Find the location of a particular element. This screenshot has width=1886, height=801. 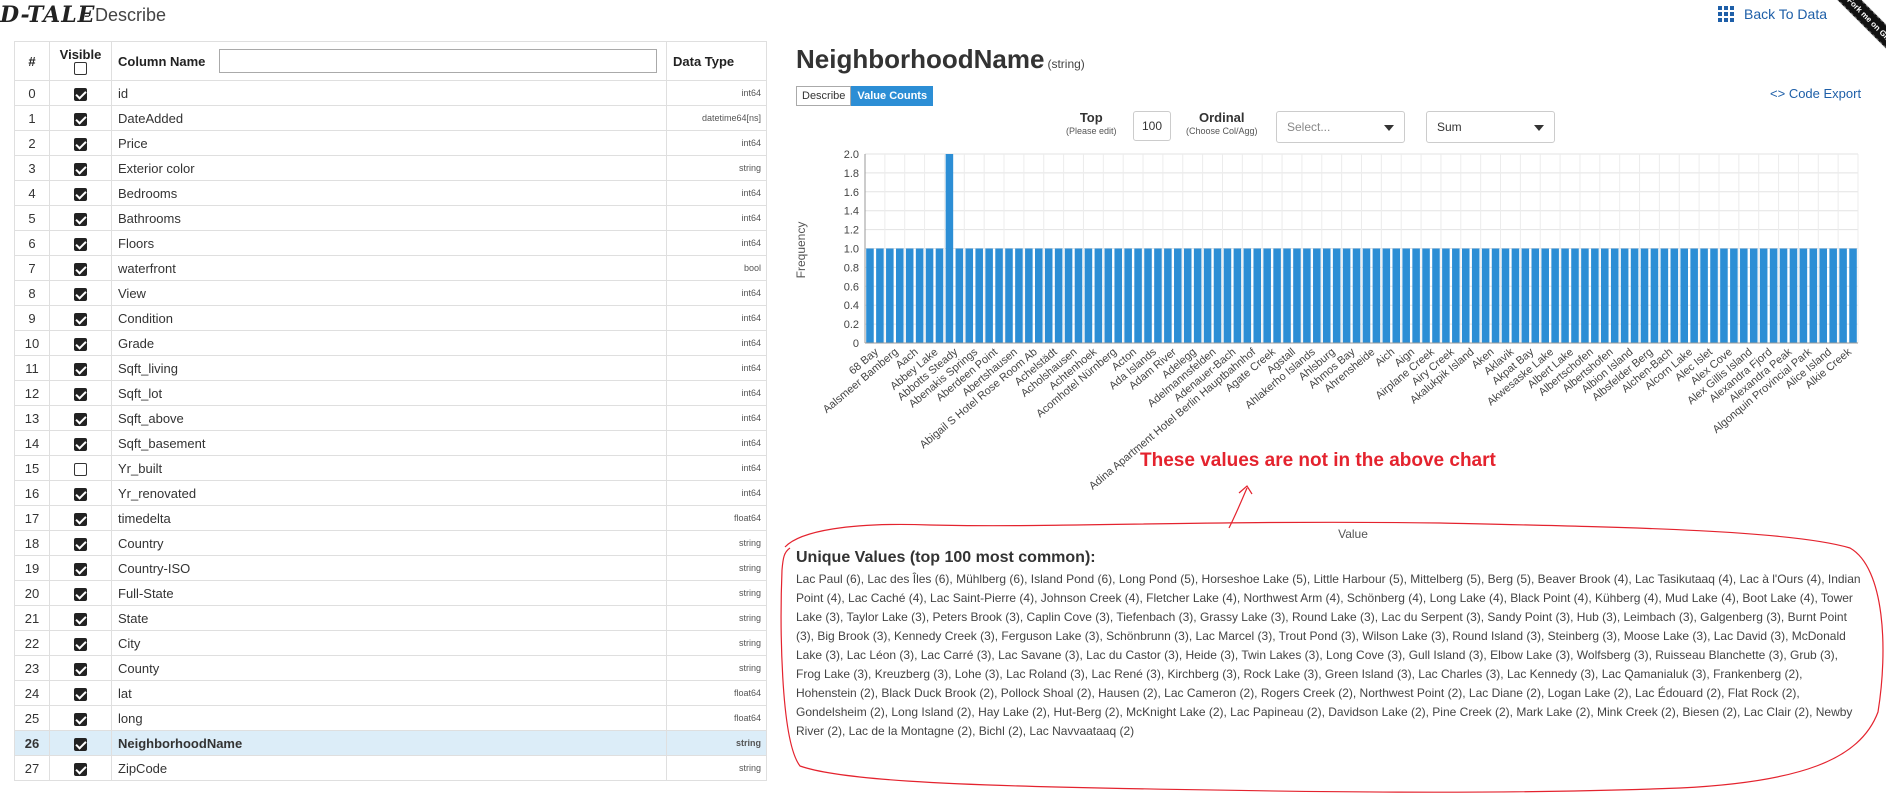

column-name: City is located at coordinates (389, 643).